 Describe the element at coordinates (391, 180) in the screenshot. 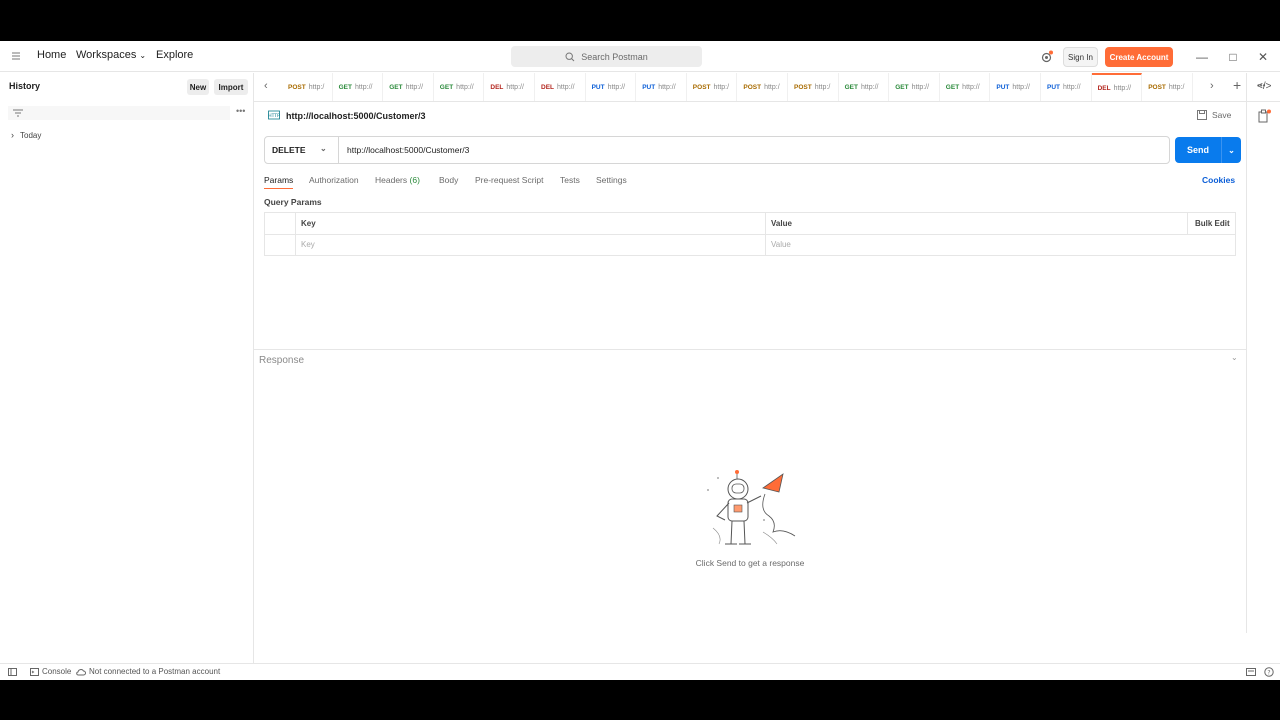

I see `tab-headers-label: Headers` at that location.